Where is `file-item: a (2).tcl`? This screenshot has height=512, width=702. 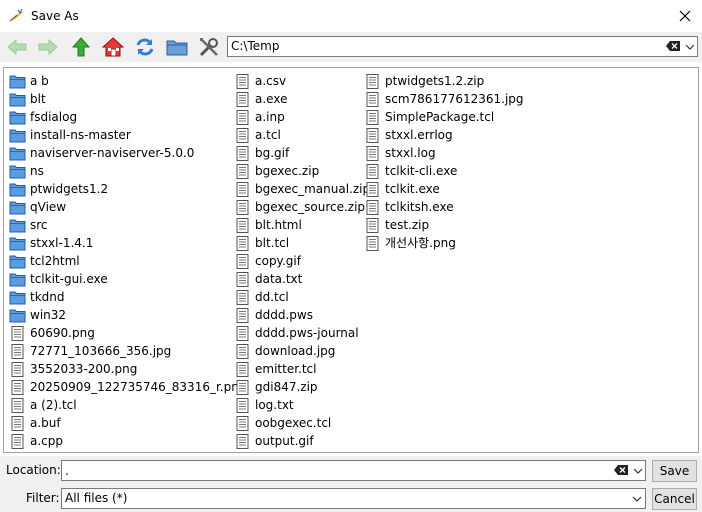 file-item: a (2).tcl is located at coordinates (127, 405).